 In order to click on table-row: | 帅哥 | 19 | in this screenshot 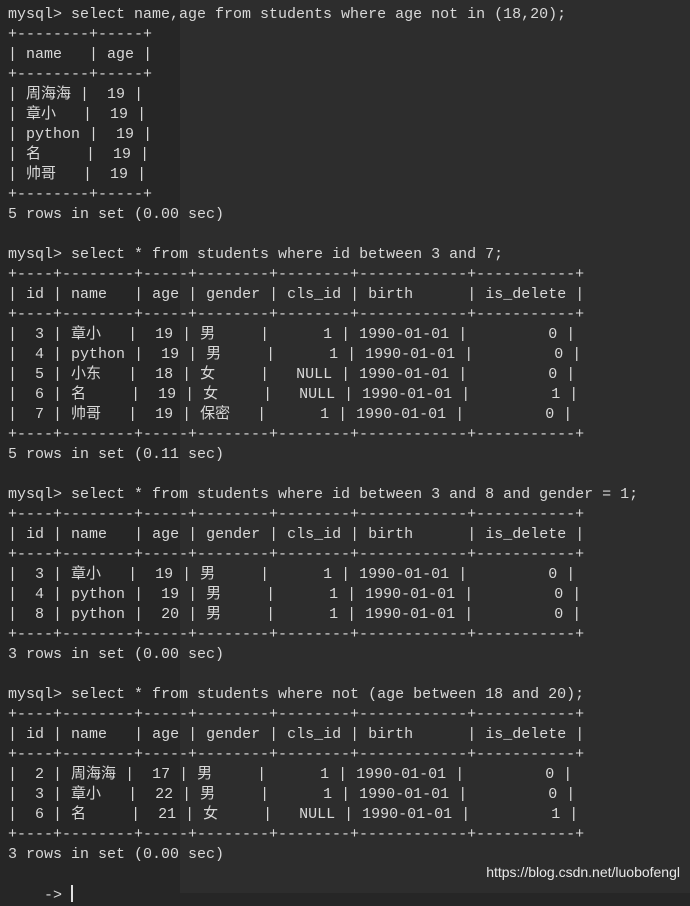, I will do `click(323, 175)`.